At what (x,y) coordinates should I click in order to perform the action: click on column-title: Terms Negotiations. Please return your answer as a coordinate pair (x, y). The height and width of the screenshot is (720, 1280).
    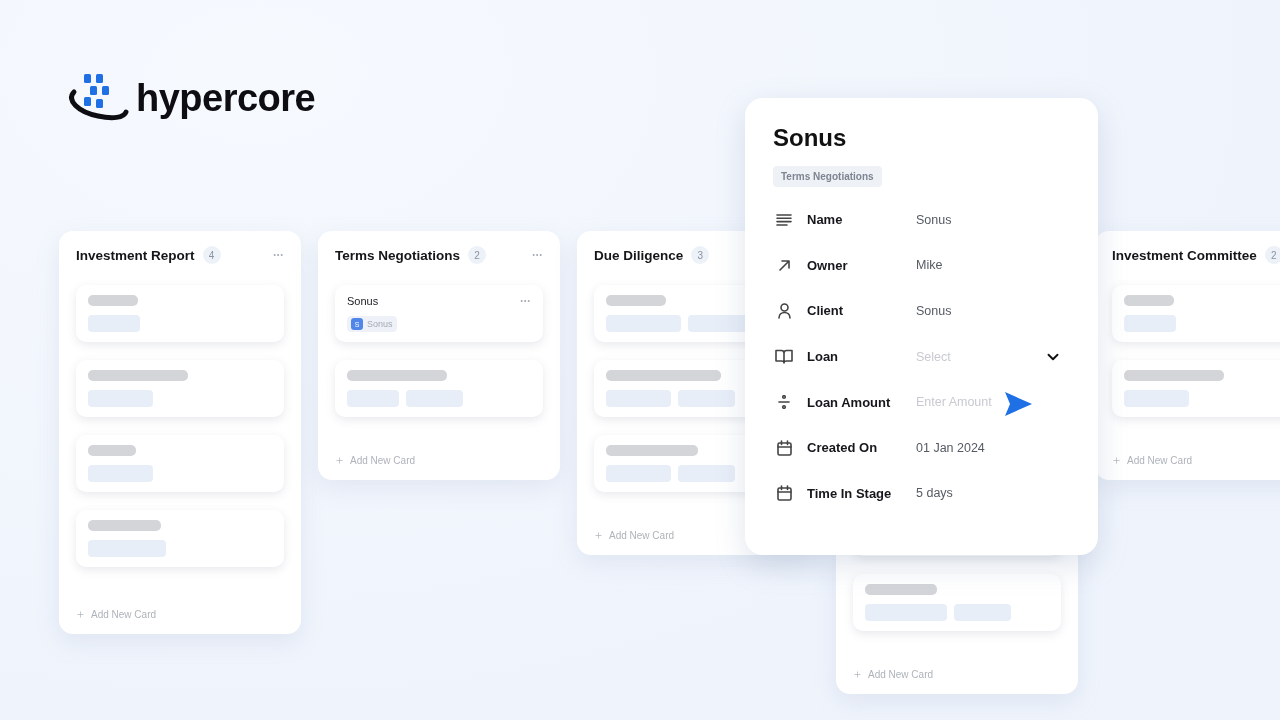
    Looking at the image, I should click on (398, 255).